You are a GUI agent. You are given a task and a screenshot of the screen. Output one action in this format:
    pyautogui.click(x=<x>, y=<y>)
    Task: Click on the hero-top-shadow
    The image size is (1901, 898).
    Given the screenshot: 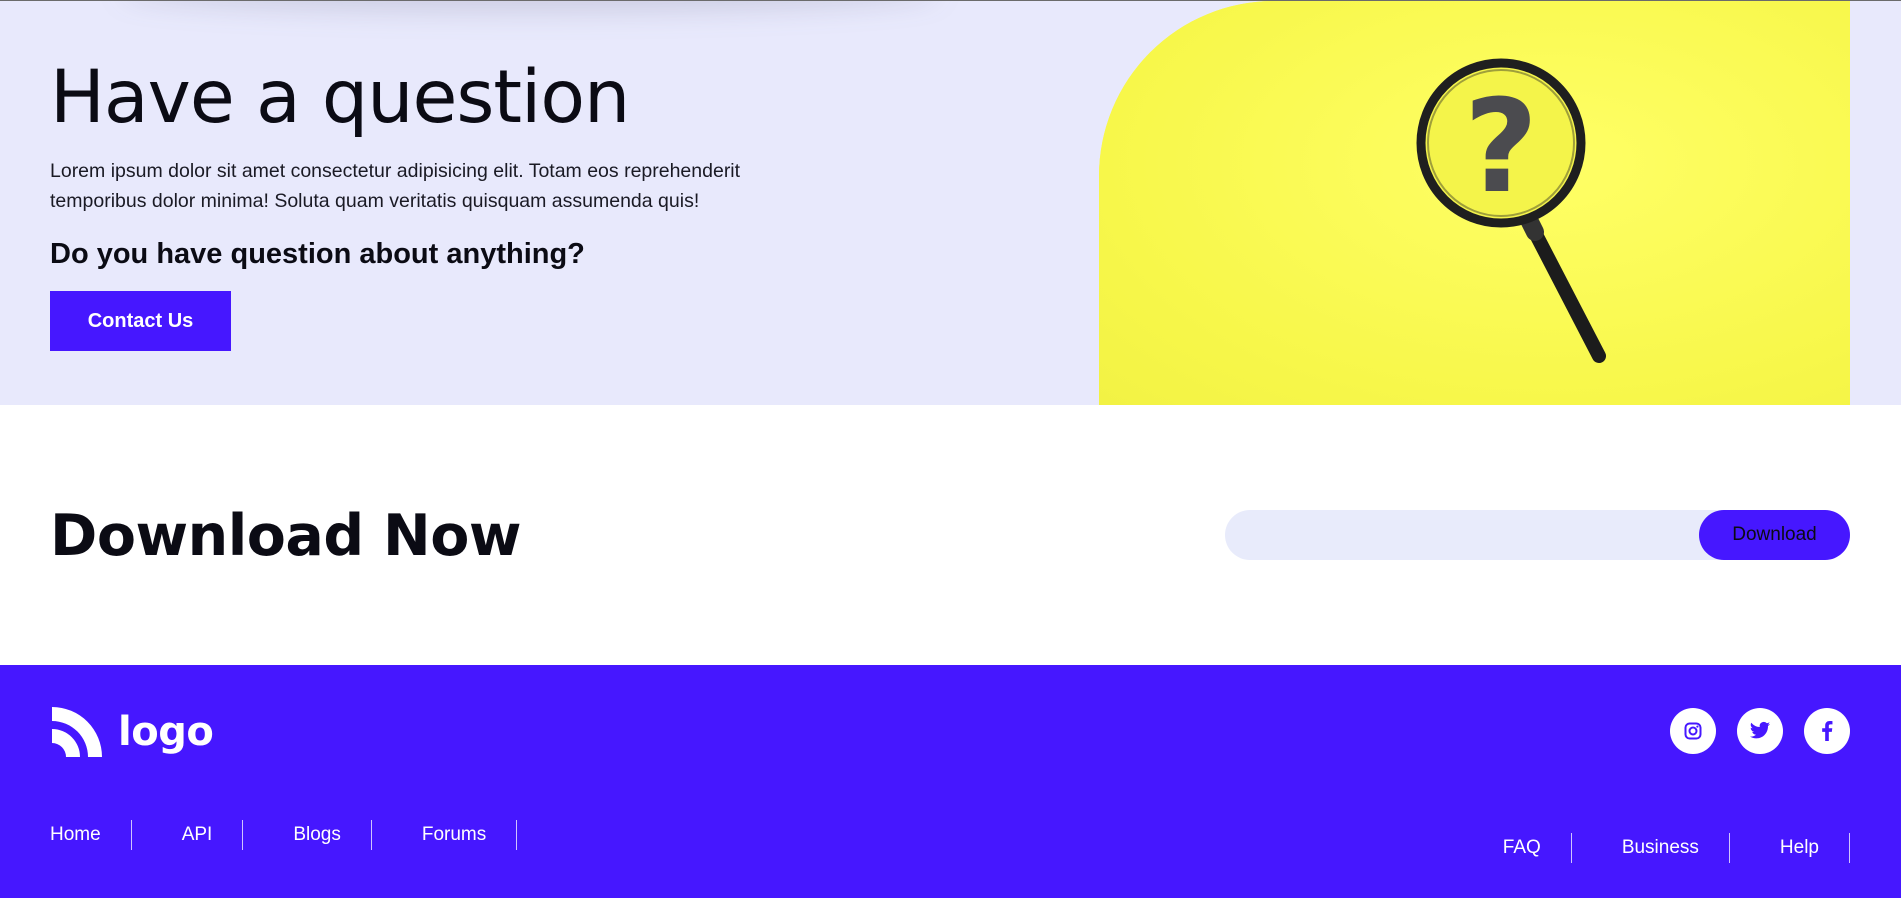 What is the action you would take?
    pyautogui.click(x=530, y=6)
    